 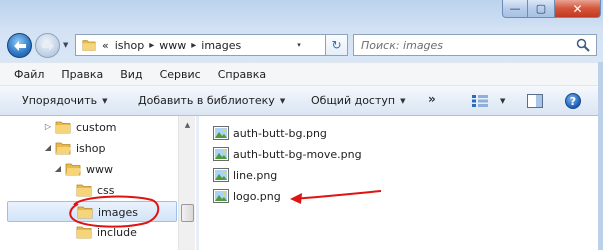 I want to click on file-item: auth-butt-bg-move.png, so click(x=287, y=154).